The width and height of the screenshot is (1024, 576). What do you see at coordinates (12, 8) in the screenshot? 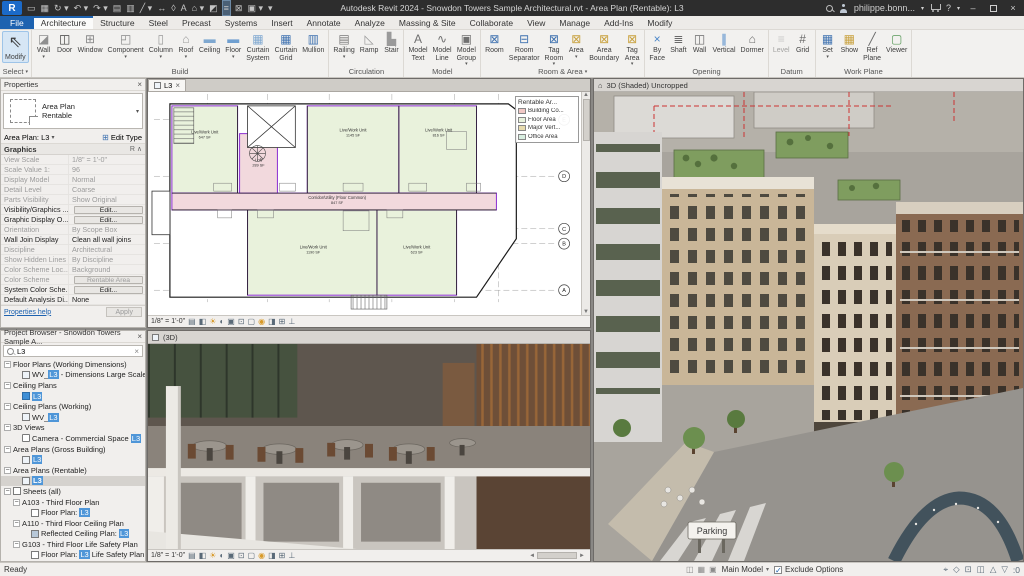
I see `revit-logo: R` at bounding box center [12, 8].